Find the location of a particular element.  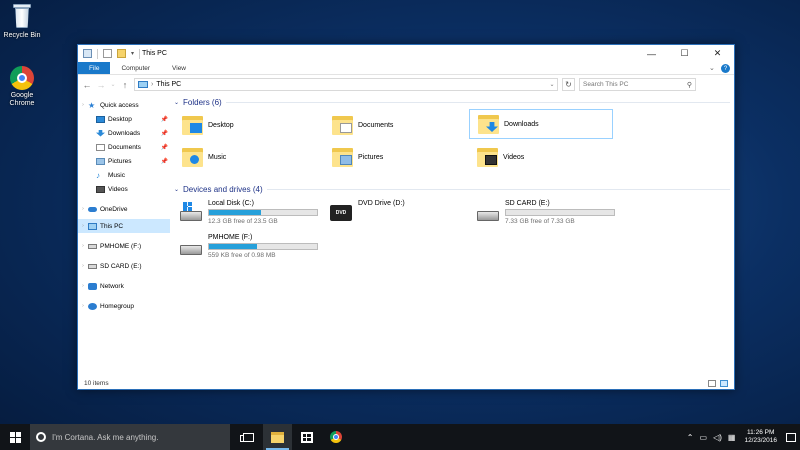

store-taskbar-button is located at coordinates (306, 437).